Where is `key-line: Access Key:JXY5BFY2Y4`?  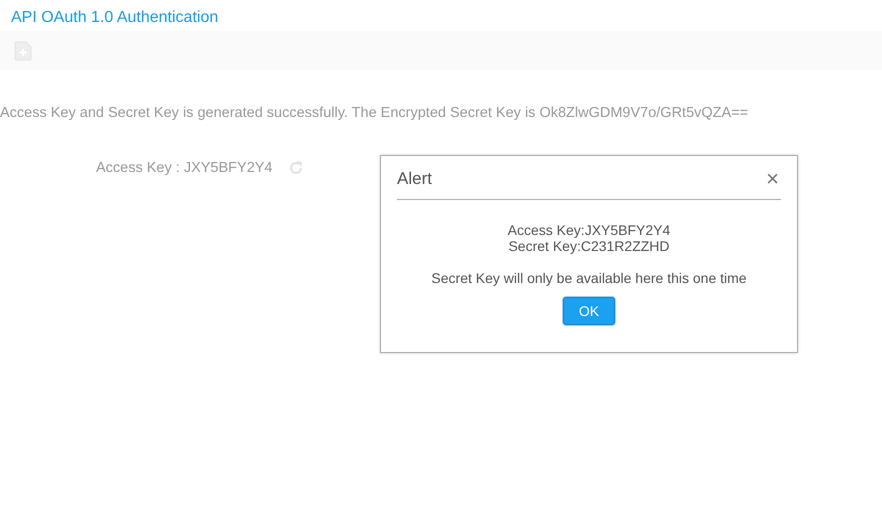
key-line: Access Key:JXY5BFY2Y4 is located at coordinates (589, 230).